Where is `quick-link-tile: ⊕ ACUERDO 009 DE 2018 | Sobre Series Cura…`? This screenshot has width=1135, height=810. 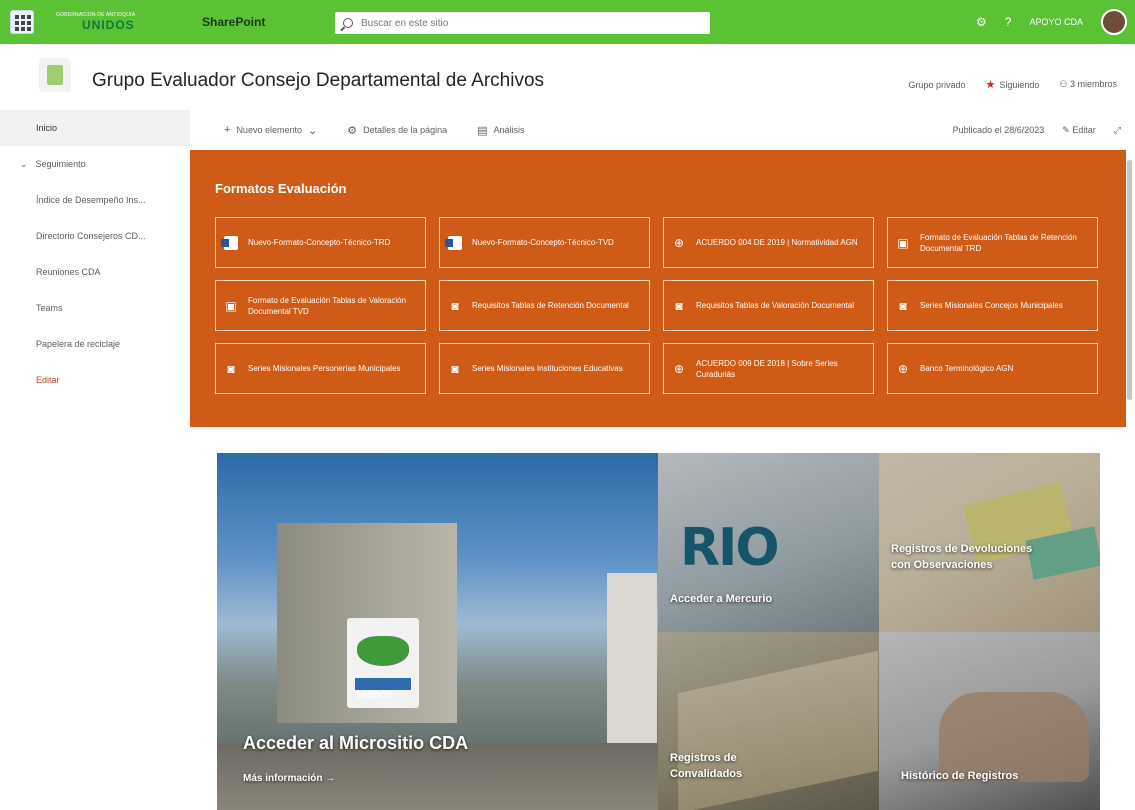 quick-link-tile: ⊕ ACUERDO 009 DE 2018 | Sobre Series Cura… is located at coordinates (768, 368).